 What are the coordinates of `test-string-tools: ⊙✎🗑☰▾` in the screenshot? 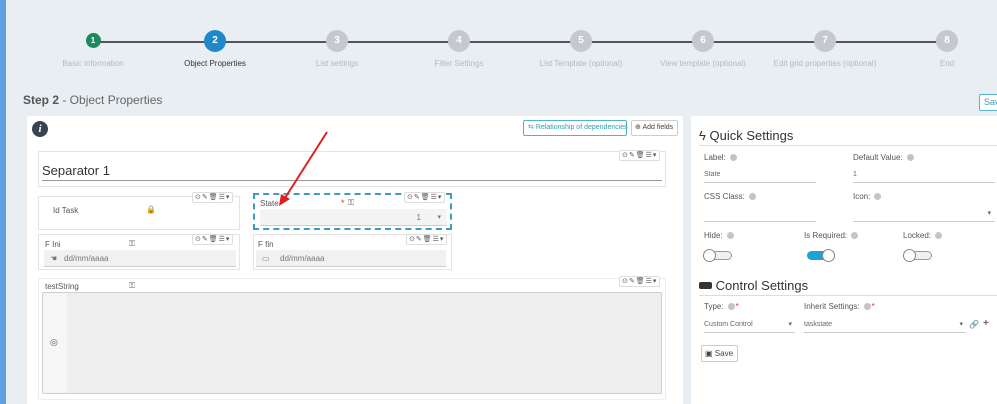 It's located at (640, 281).